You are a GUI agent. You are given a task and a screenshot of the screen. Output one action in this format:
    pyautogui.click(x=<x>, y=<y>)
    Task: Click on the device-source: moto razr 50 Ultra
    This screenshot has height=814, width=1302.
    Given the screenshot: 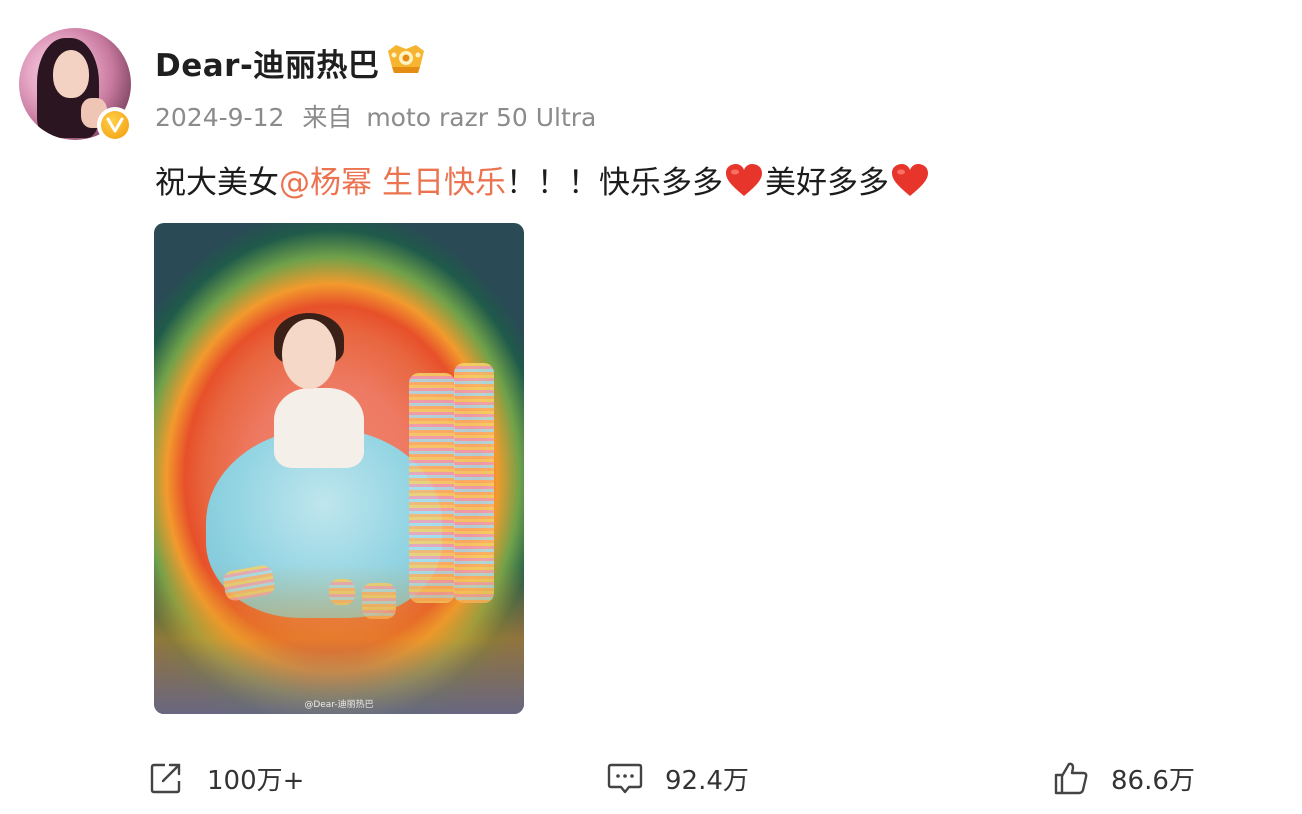 What is the action you would take?
    pyautogui.click(x=481, y=117)
    